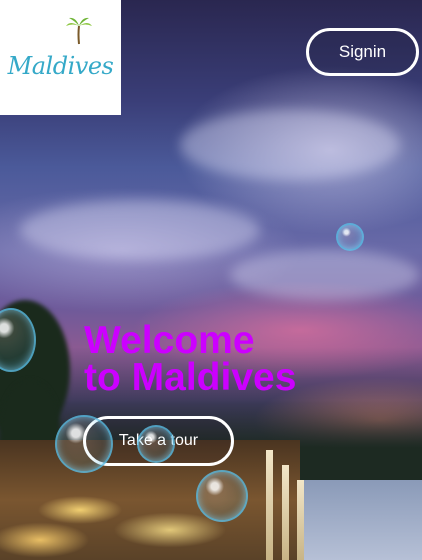 Image resolution: width=422 pixels, height=560 pixels. I want to click on logo-text: Maldives, so click(60, 65).